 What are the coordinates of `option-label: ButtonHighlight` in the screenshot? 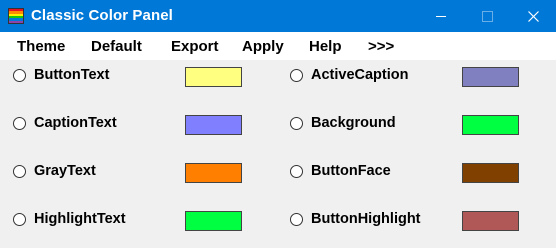 It's located at (366, 219).